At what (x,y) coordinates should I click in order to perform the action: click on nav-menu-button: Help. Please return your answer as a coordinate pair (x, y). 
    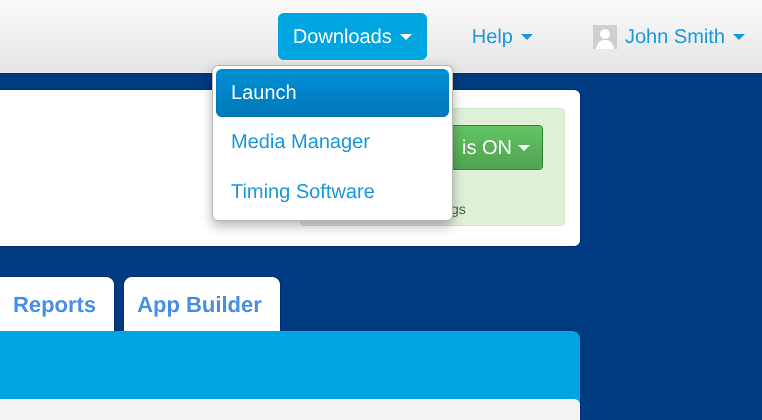
    Looking at the image, I should click on (502, 36).